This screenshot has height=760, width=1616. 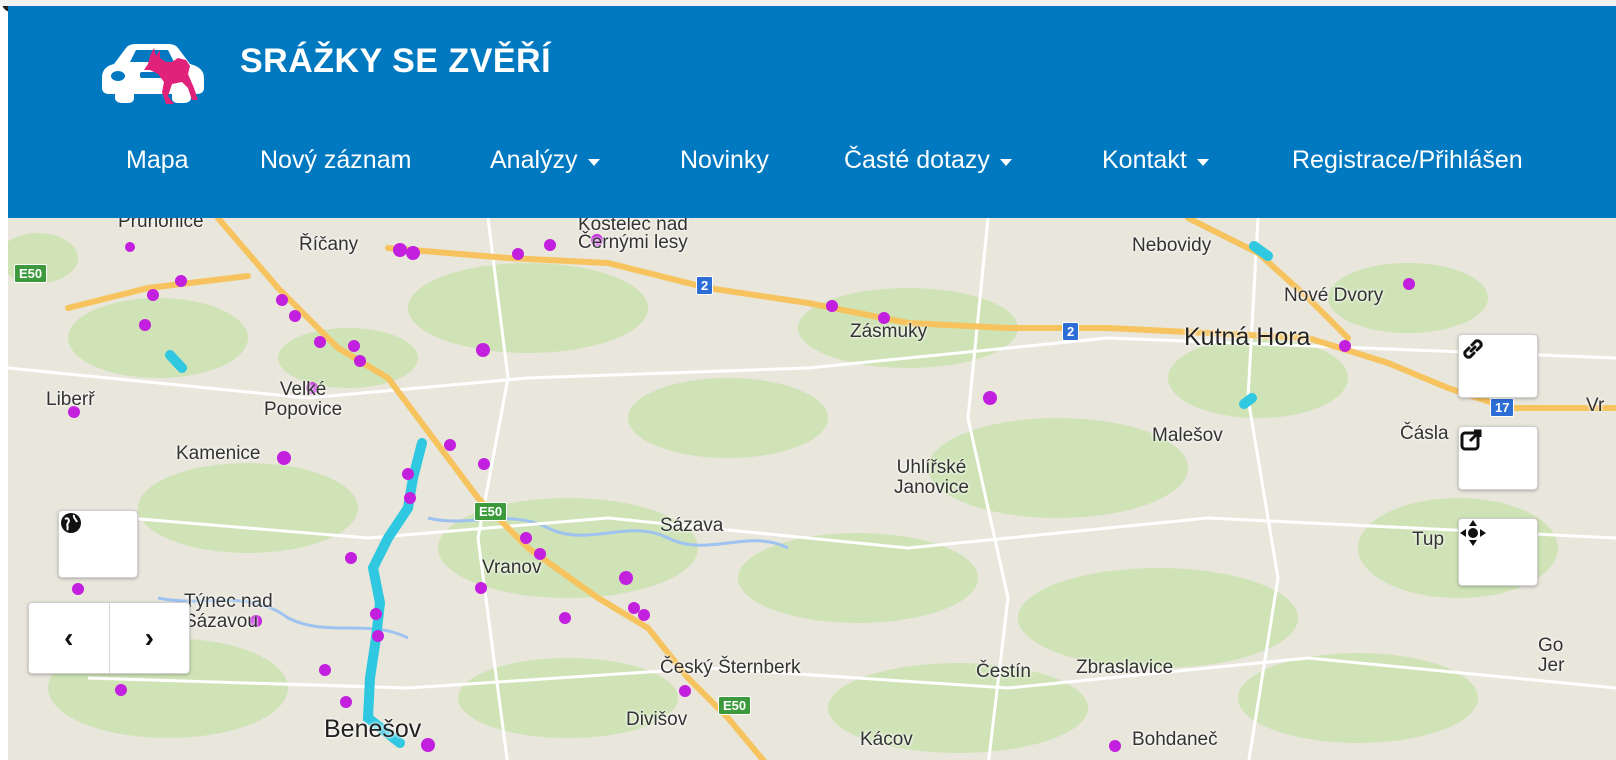 I want to click on map-label: Kostelec nad Černými lesy, so click(x=633, y=235).